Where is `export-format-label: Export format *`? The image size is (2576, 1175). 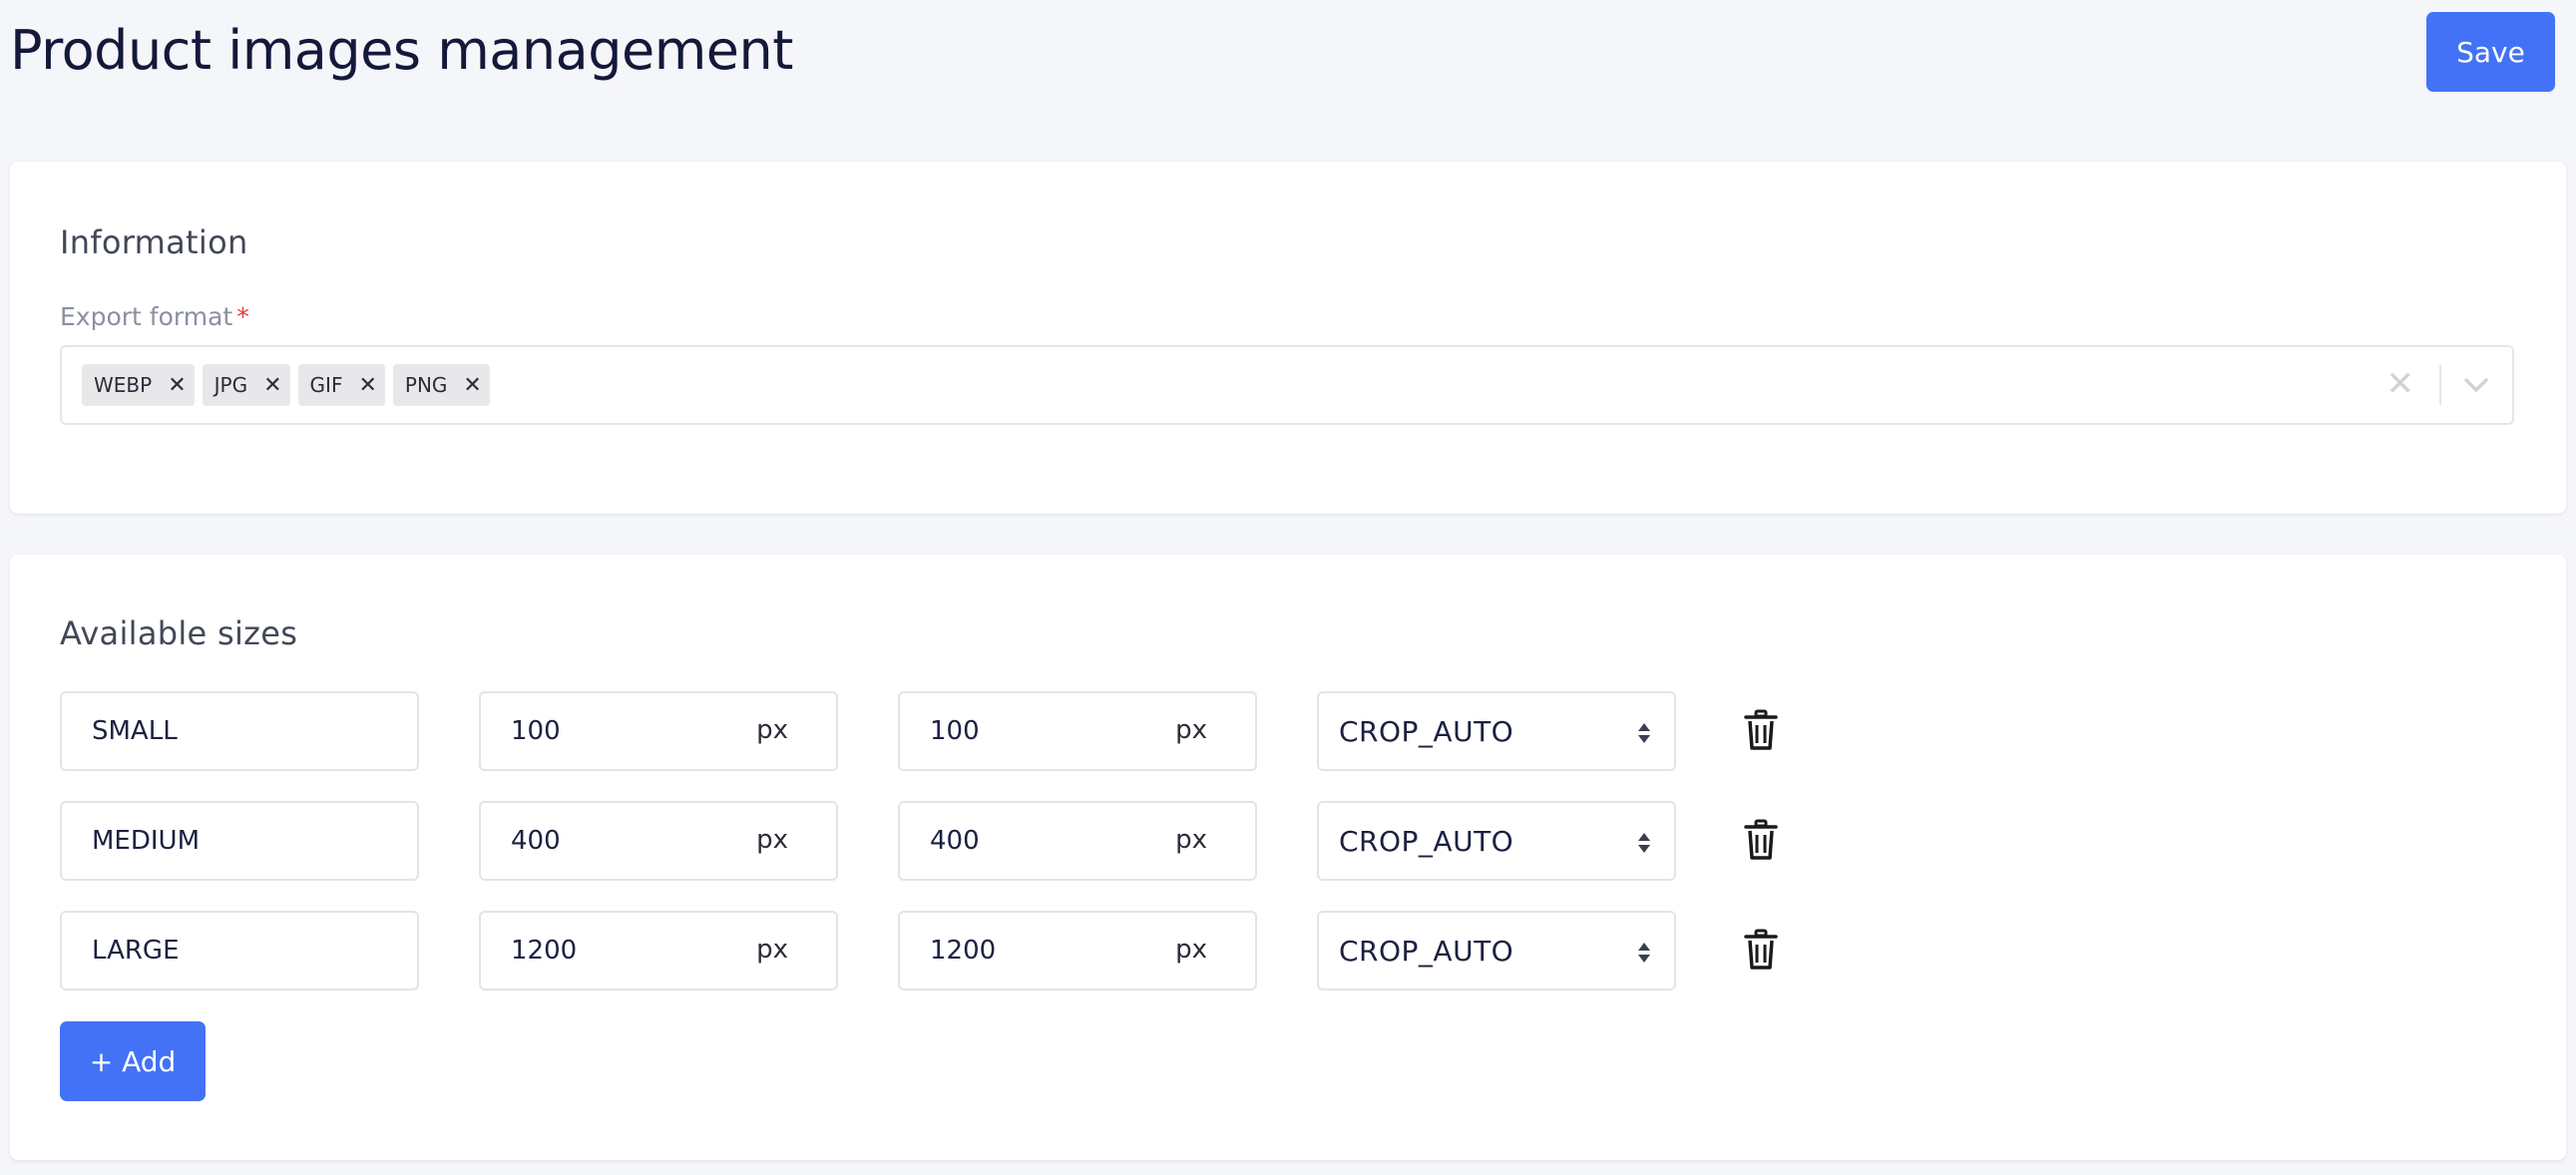
export-format-label: Export format * is located at coordinates (154, 316).